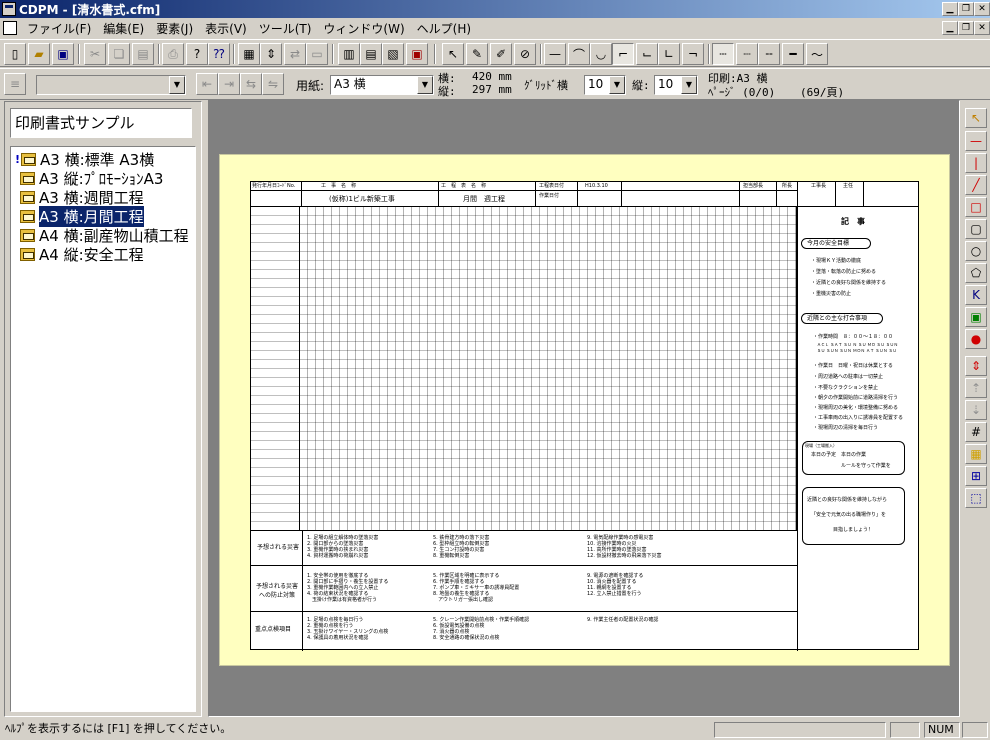  Describe the element at coordinates (976, 366) in the screenshot. I see `move-up-down-icon: ⇕` at that location.